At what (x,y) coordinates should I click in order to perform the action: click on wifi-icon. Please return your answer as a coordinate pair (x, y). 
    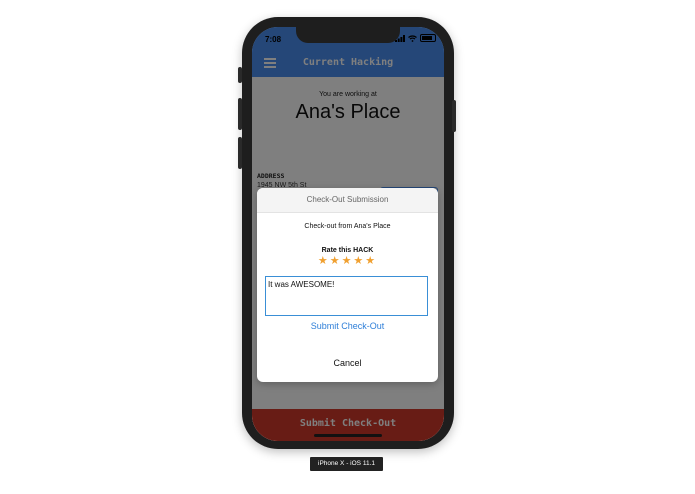
    Looking at the image, I should click on (412, 38).